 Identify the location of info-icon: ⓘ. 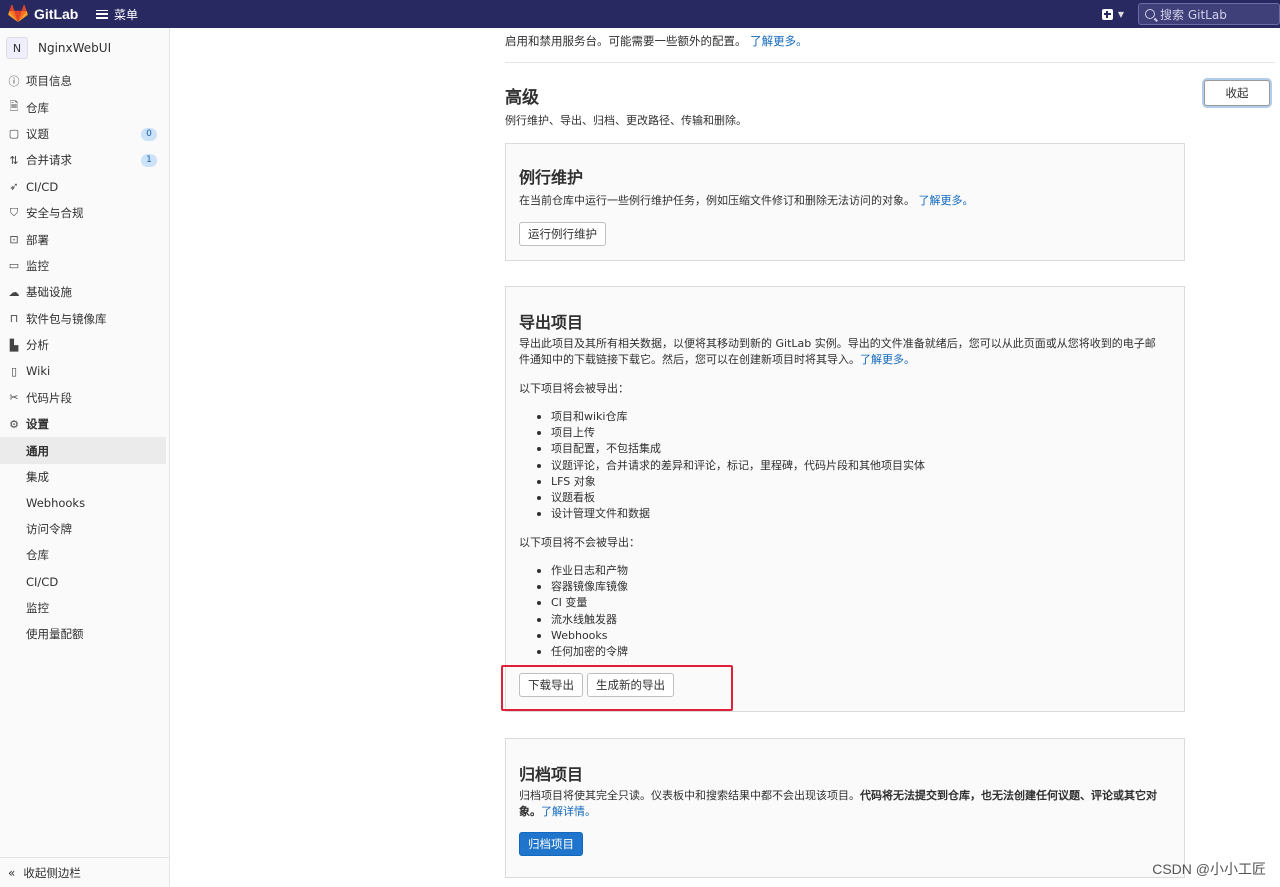
(14, 82).